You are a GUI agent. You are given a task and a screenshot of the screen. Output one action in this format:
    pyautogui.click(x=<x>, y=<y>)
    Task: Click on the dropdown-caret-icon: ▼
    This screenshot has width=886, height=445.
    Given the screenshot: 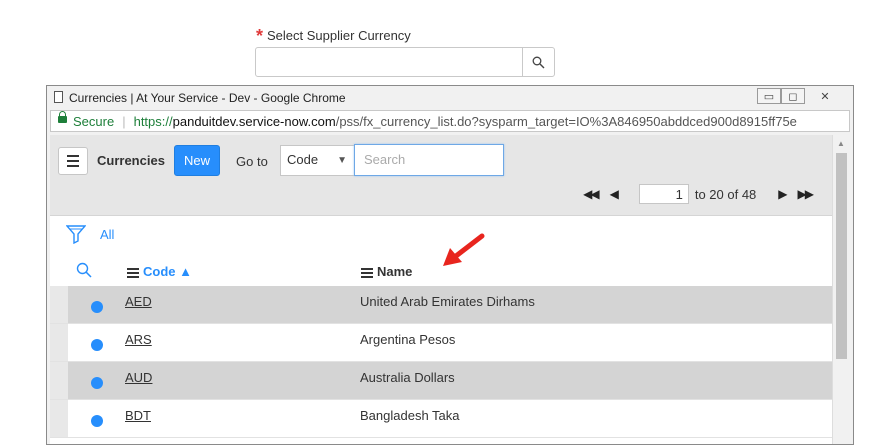 What is the action you would take?
    pyautogui.click(x=342, y=160)
    